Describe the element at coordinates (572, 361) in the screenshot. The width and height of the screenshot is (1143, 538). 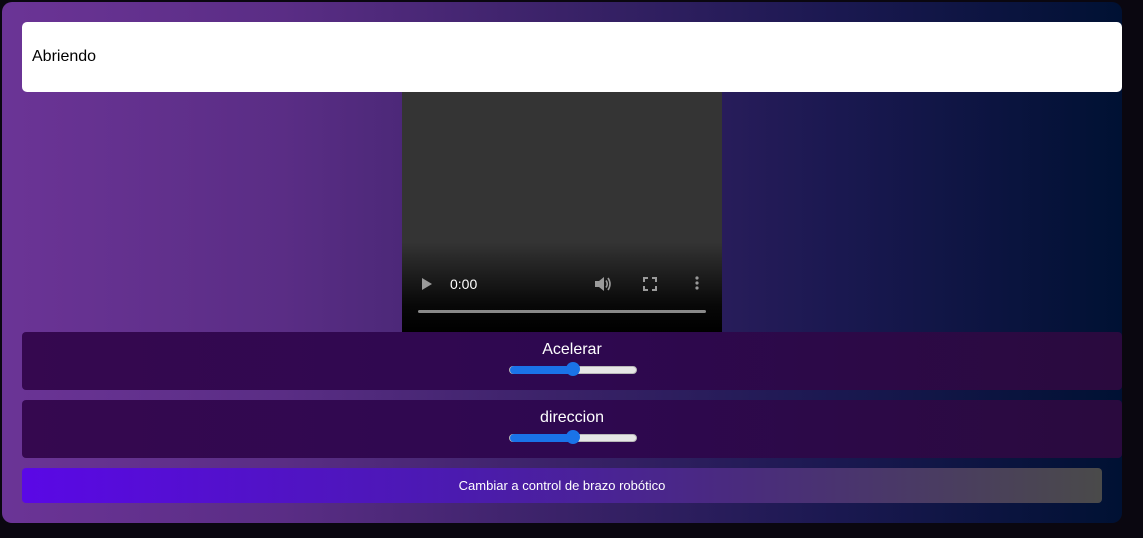
I see `accelerate-panel: Acelerar` at that location.